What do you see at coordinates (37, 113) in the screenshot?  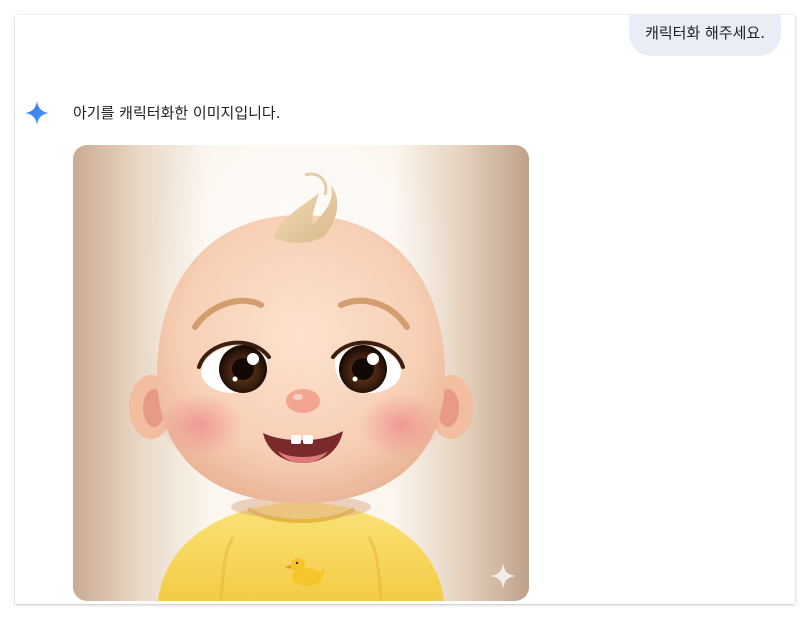 I see `gemini-sparkle-icon` at bounding box center [37, 113].